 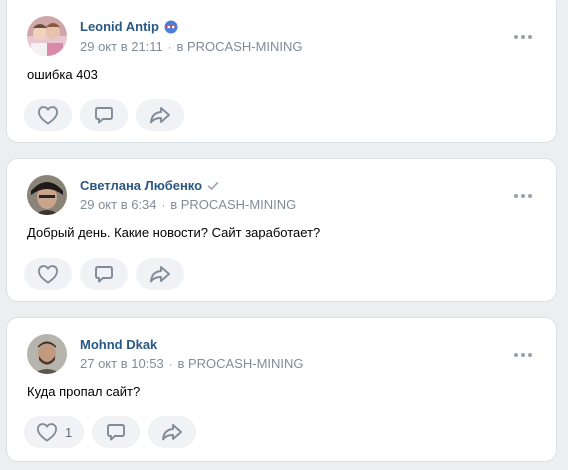 What do you see at coordinates (69, 432) in the screenshot?
I see `like-count: 1` at bounding box center [69, 432].